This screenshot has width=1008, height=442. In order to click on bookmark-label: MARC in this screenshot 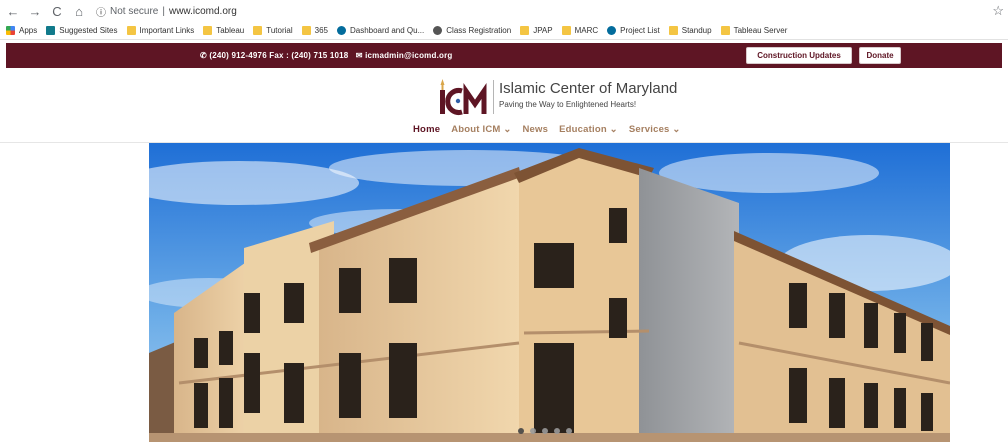, I will do `click(586, 30)`.